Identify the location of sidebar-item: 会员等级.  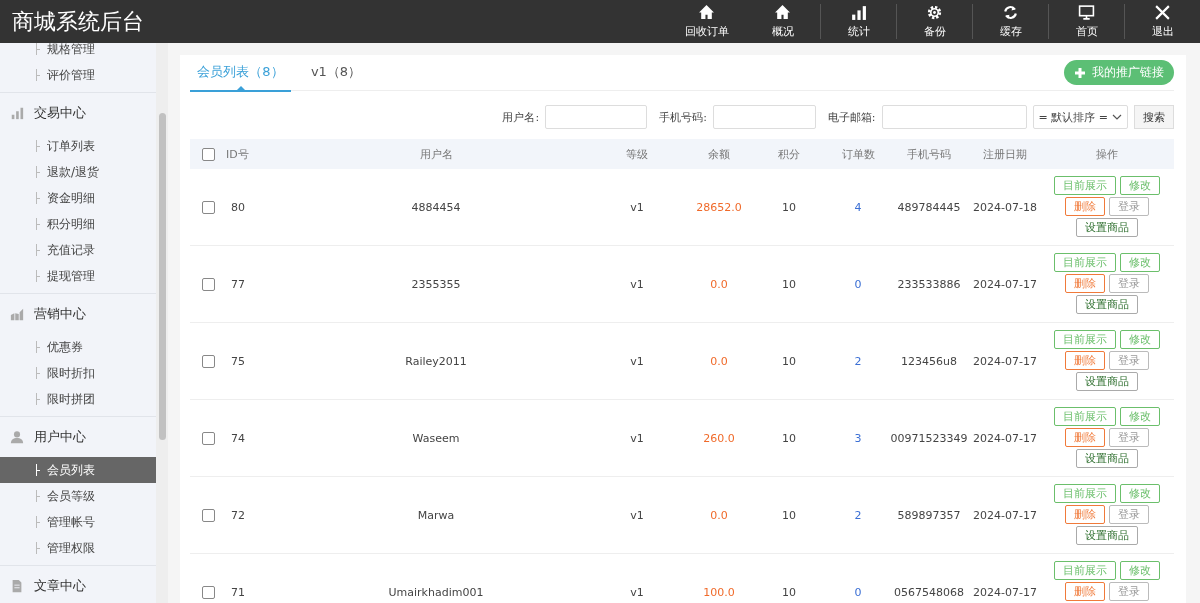
(78, 496).